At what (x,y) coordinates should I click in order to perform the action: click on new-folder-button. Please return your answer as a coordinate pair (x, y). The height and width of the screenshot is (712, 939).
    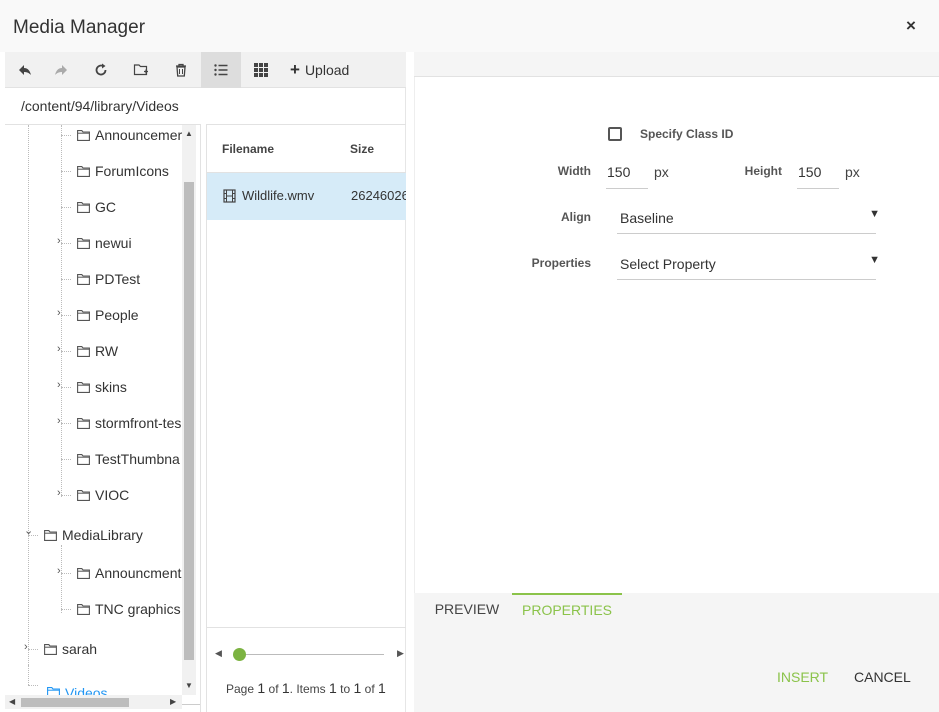
    Looking at the image, I should click on (141, 70).